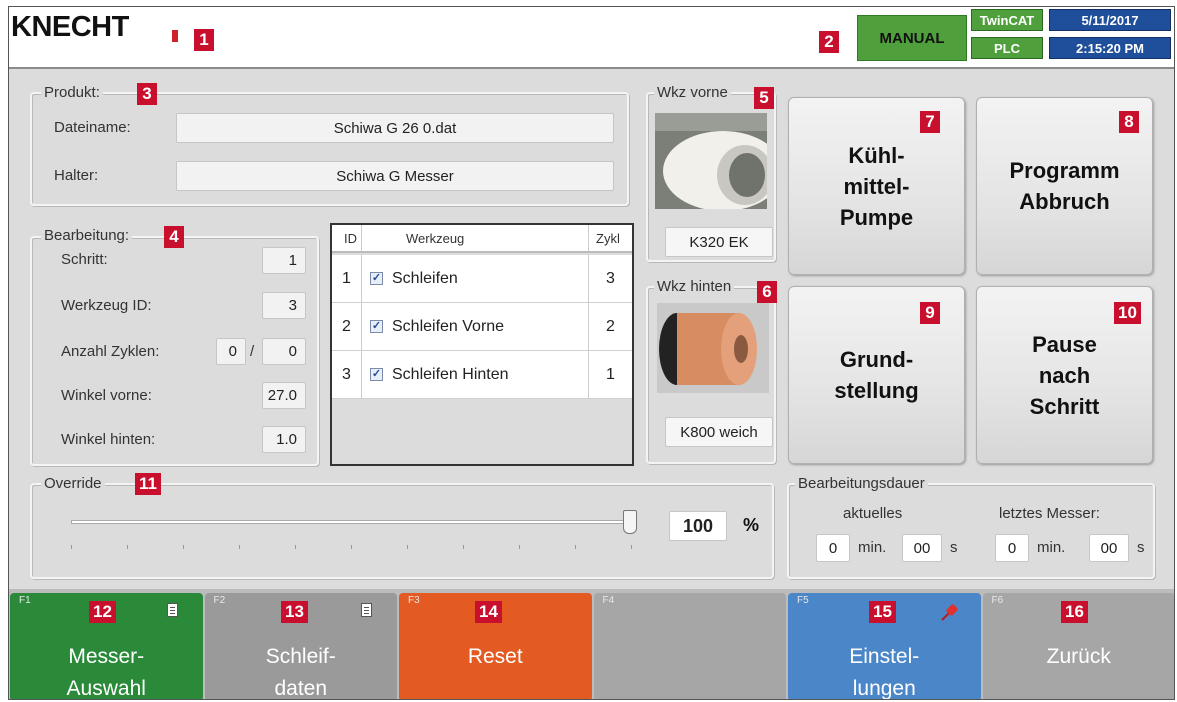 The width and height of the screenshot is (1177, 702). I want to click on werkzeug-id-label: Werkzeug ID:, so click(106, 305).